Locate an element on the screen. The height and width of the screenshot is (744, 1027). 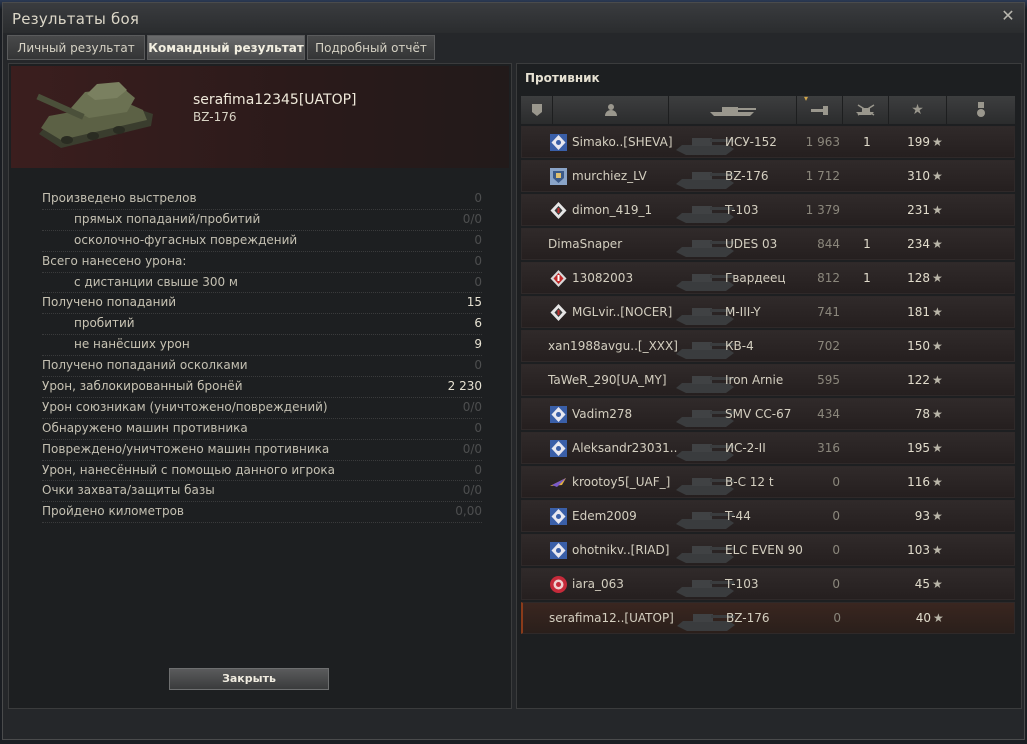
col-xp: ★ is located at coordinates (918, 110).